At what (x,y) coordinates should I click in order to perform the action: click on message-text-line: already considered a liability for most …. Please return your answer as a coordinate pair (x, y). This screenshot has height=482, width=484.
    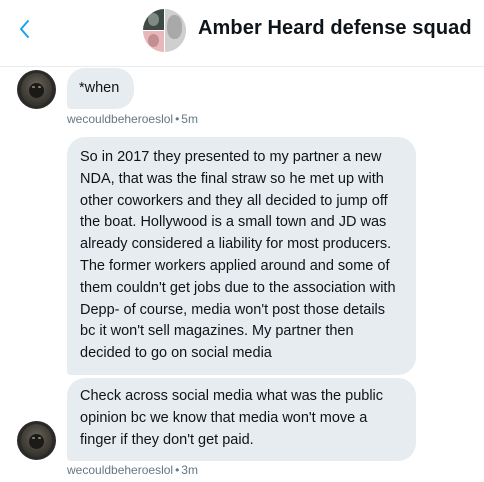
    Looking at the image, I should click on (236, 244).